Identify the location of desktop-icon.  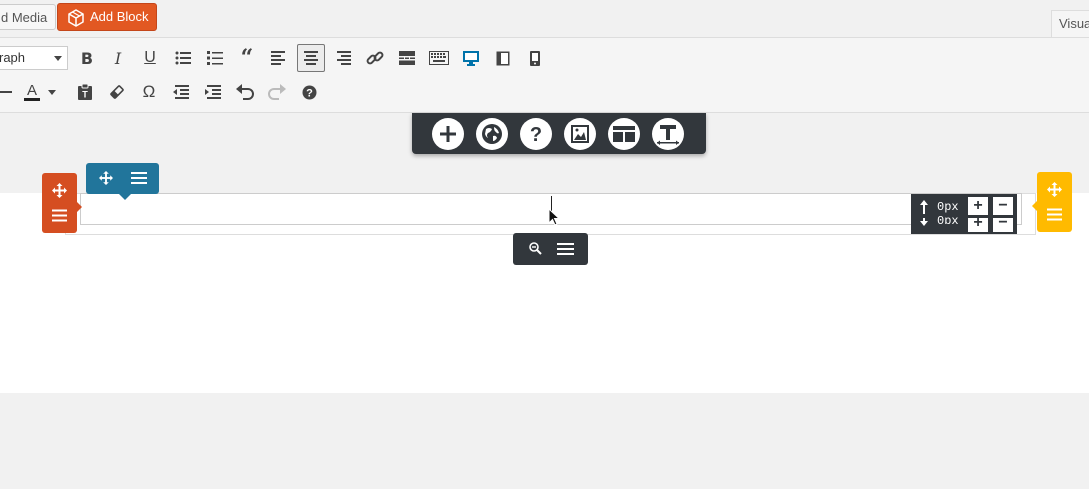
(471, 58).